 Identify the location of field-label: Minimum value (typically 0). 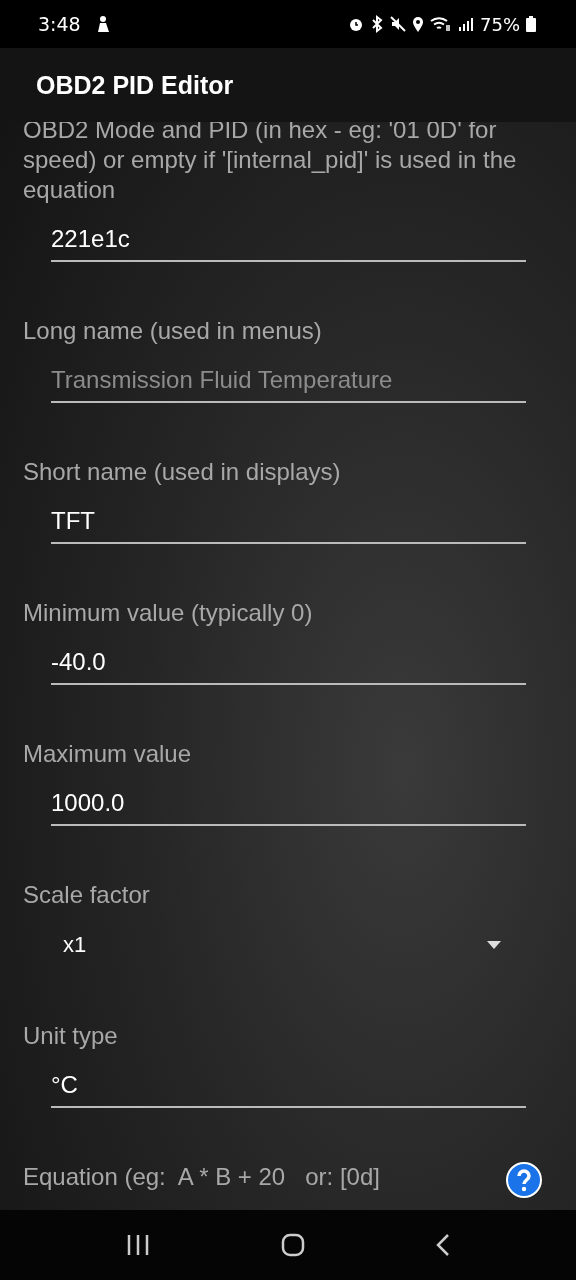
(168, 613).